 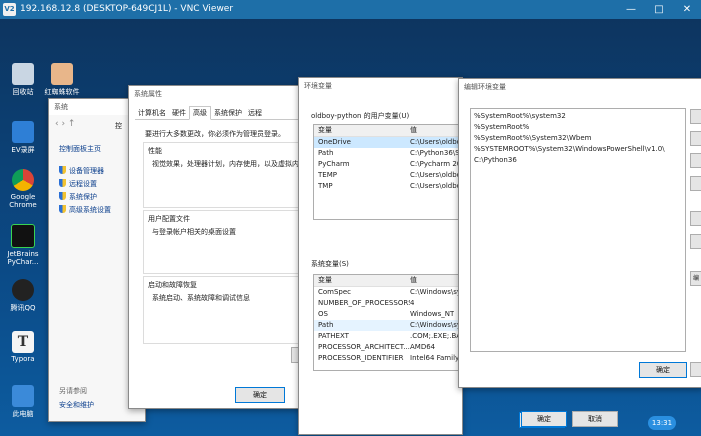 I want to click on edit-button-partial, so click(x=695, y=138).